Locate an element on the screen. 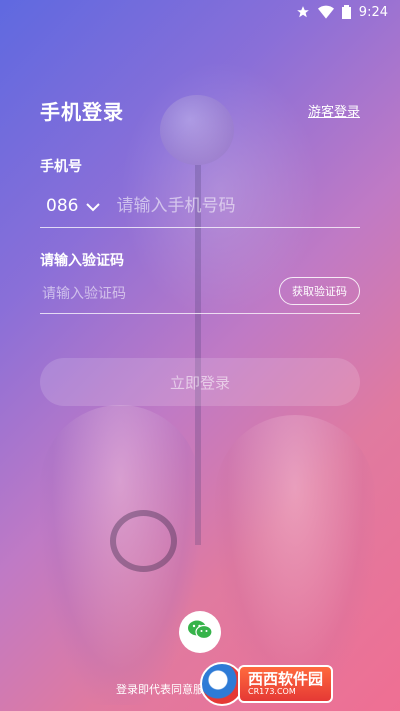 The height and width of the screenshot is (711, 400). phone-field-row: 086 is located at coordinates (200, 206).